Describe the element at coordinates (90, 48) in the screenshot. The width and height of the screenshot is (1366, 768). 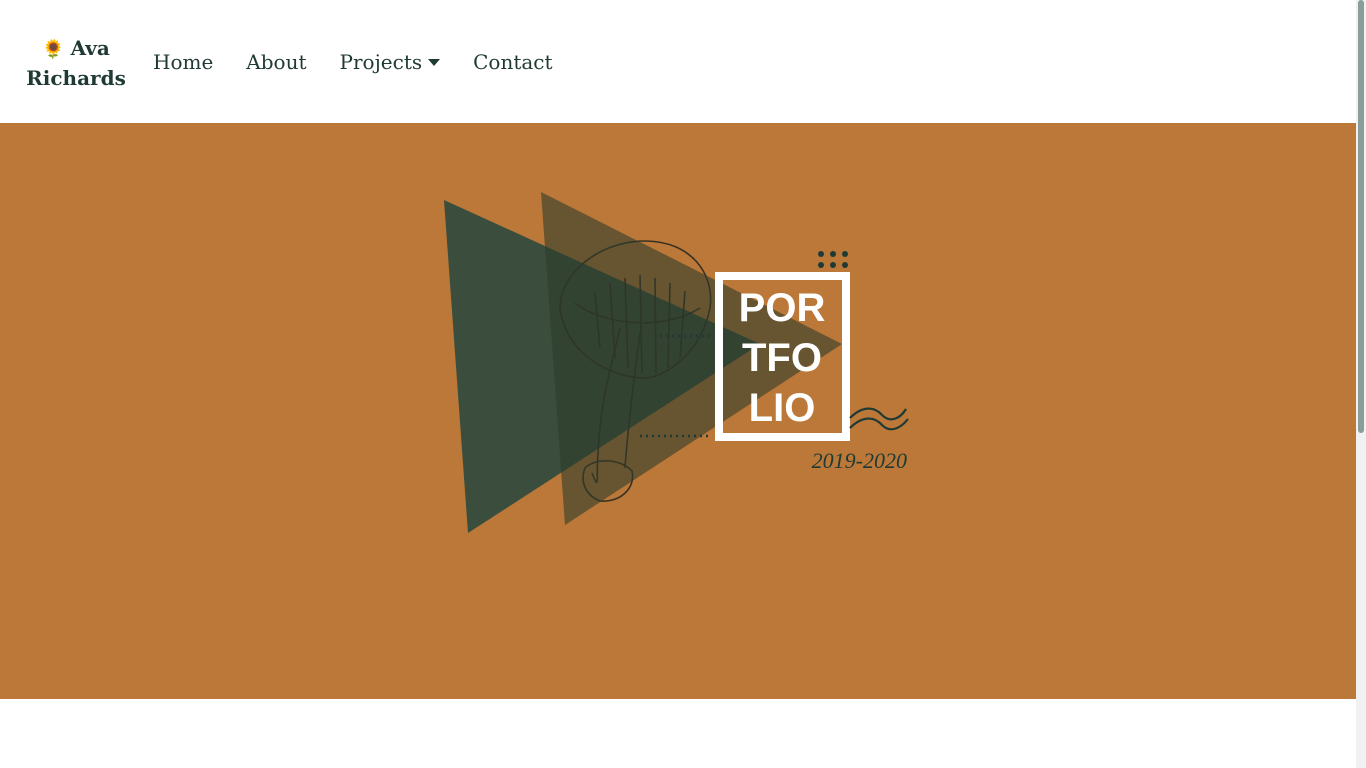
I see `brand-name-first: Ava` at that location.